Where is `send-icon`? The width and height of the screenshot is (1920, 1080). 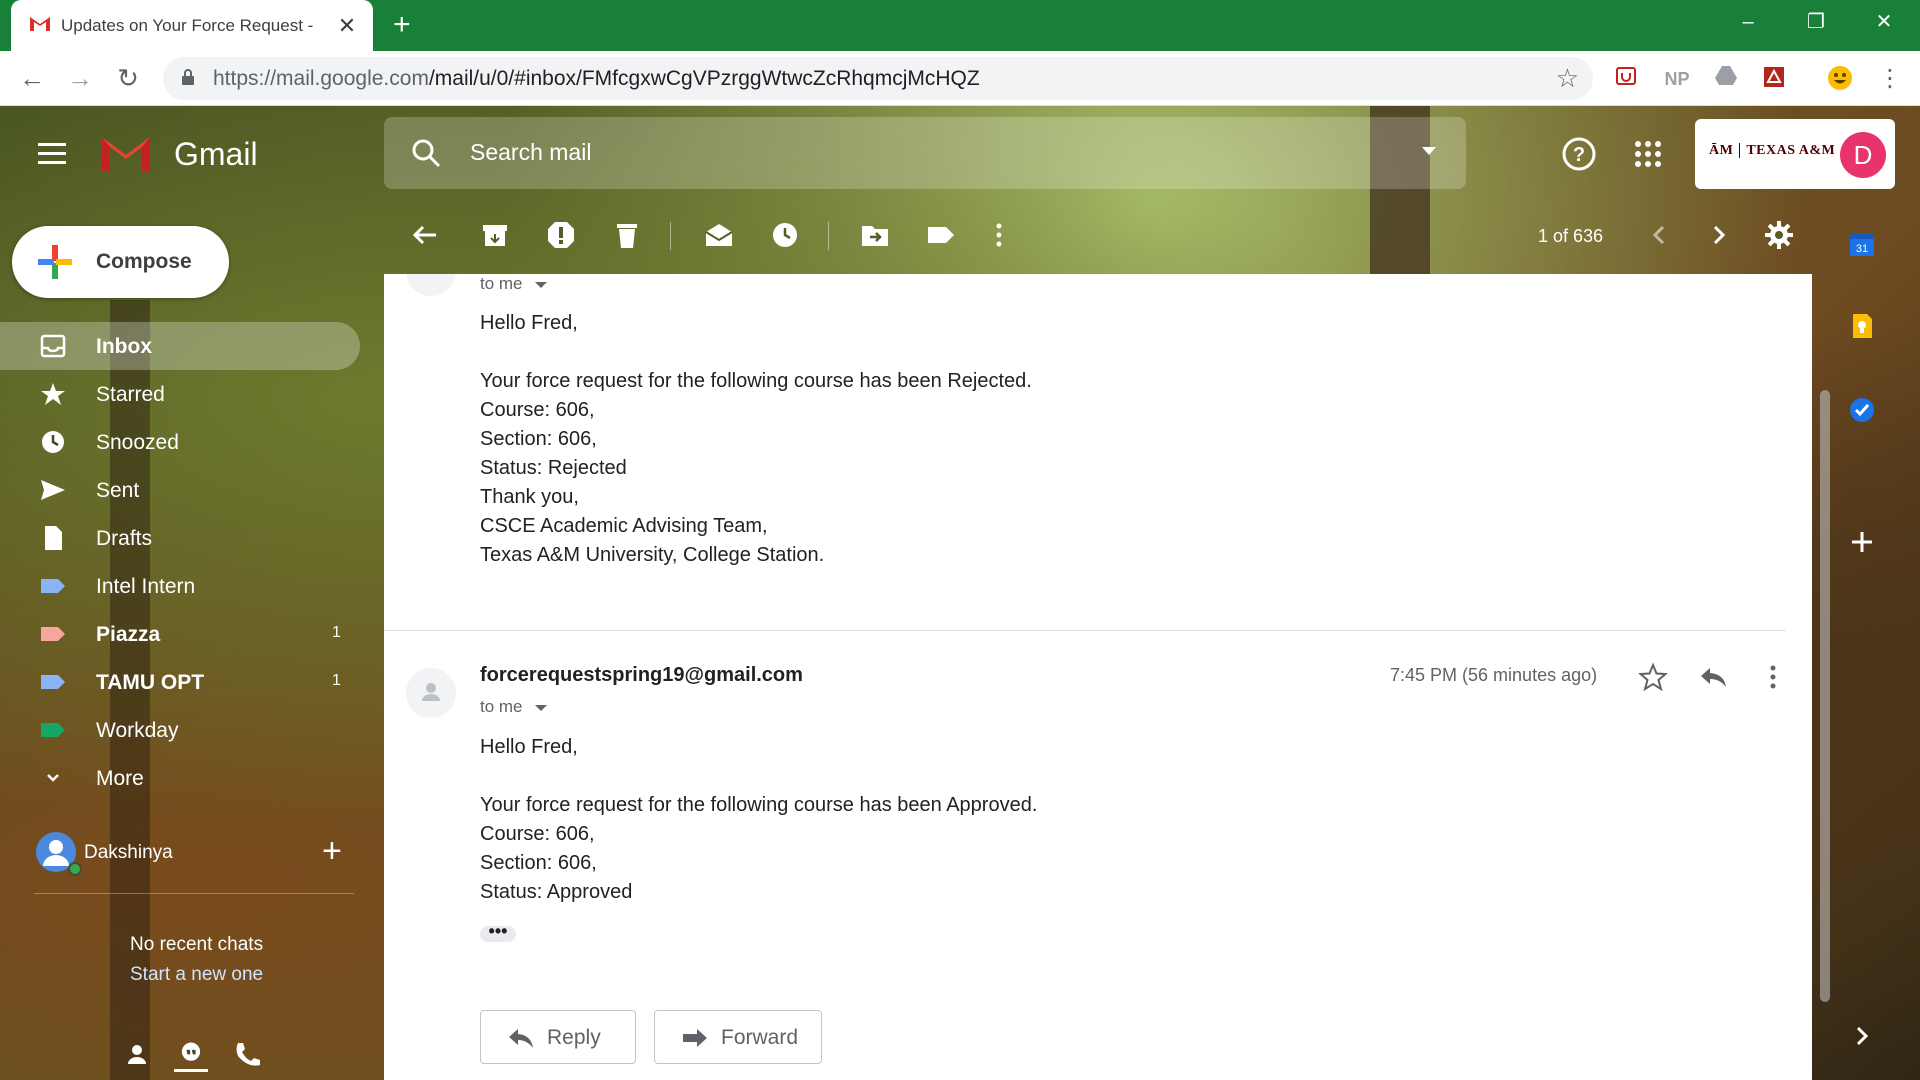 send-icon is located at coordinates (53, 490).